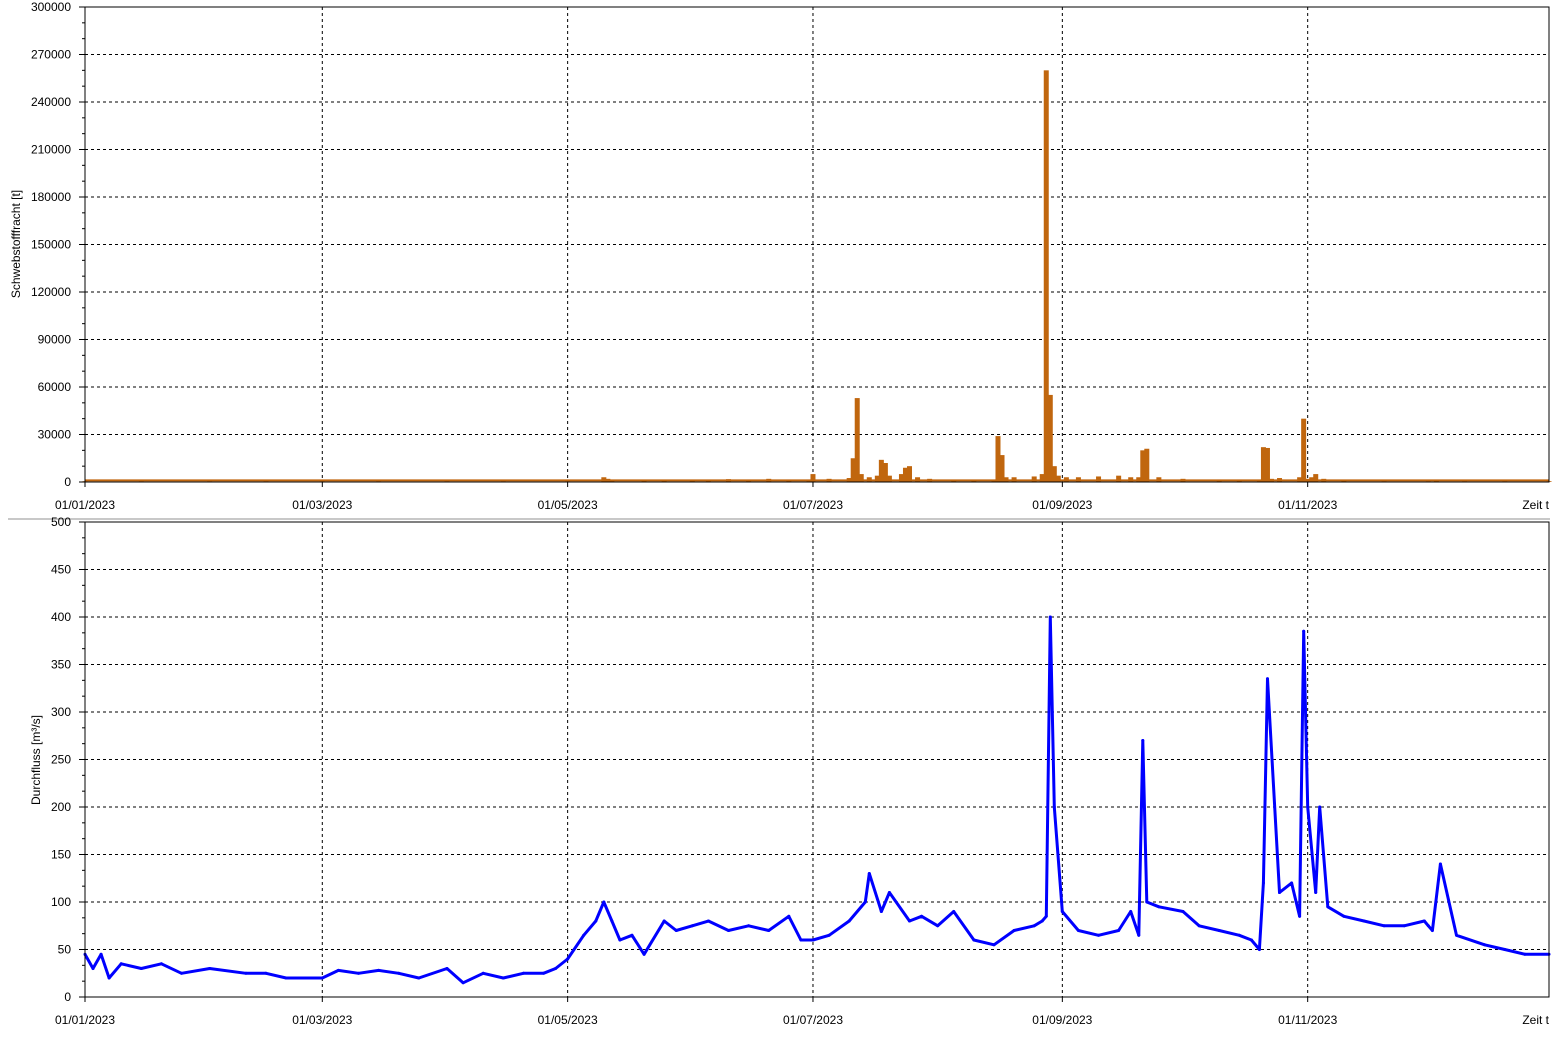 The height and width of the screenshot is (1037, 1557). I want to click on discharge-y-tick-label: 150, so click(61, 855).